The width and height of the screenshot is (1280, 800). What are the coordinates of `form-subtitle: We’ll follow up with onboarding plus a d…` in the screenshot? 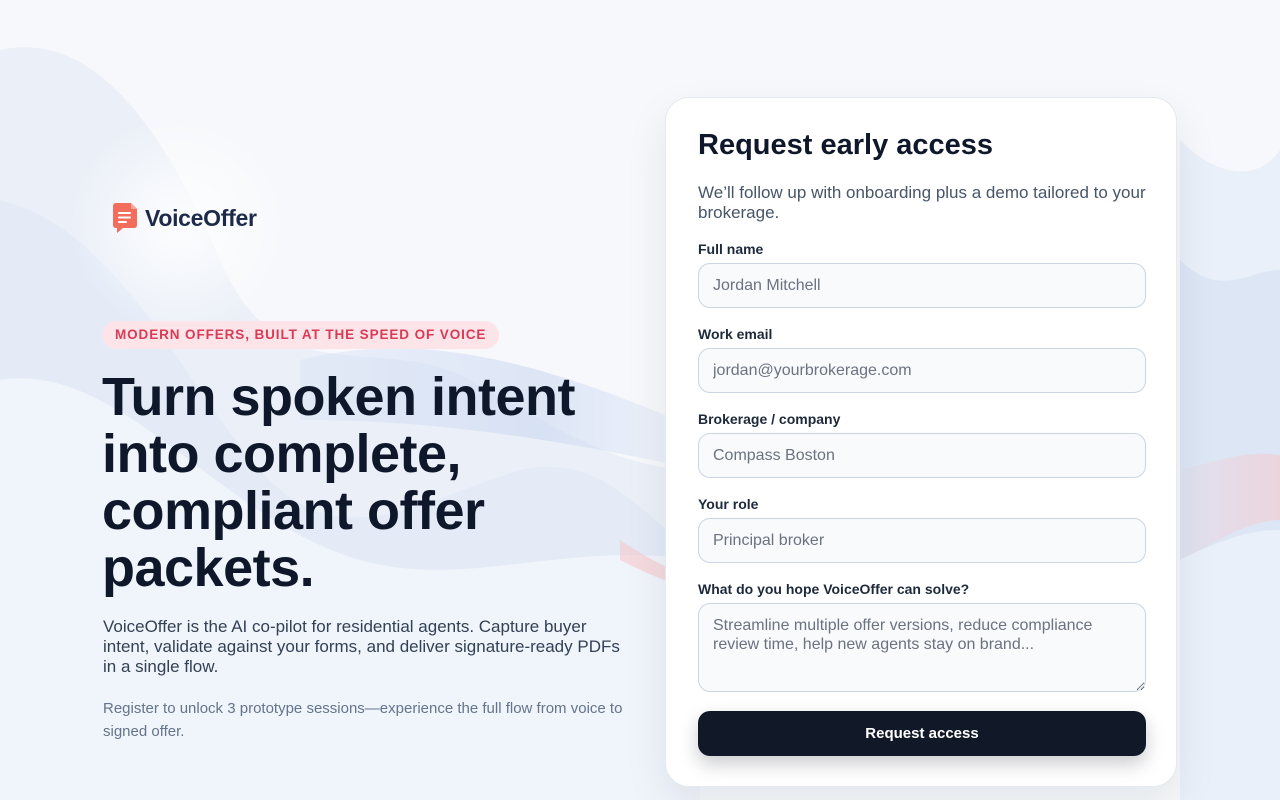 It's located at (922, 202).